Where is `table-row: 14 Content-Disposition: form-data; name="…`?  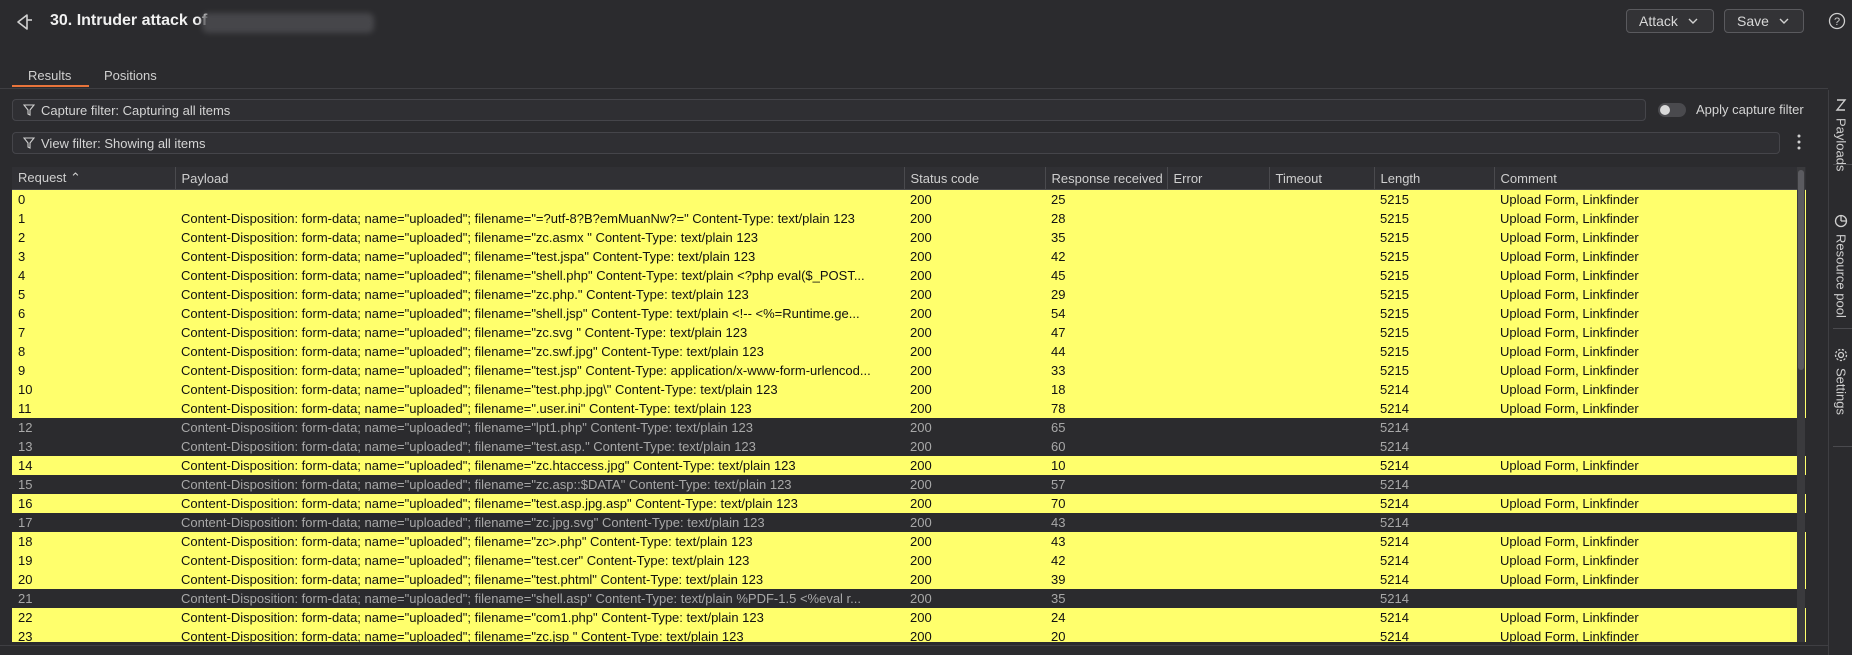
table-row: 14 Content-Disposition: form-data; name="… is located at coordinates (909, 465).